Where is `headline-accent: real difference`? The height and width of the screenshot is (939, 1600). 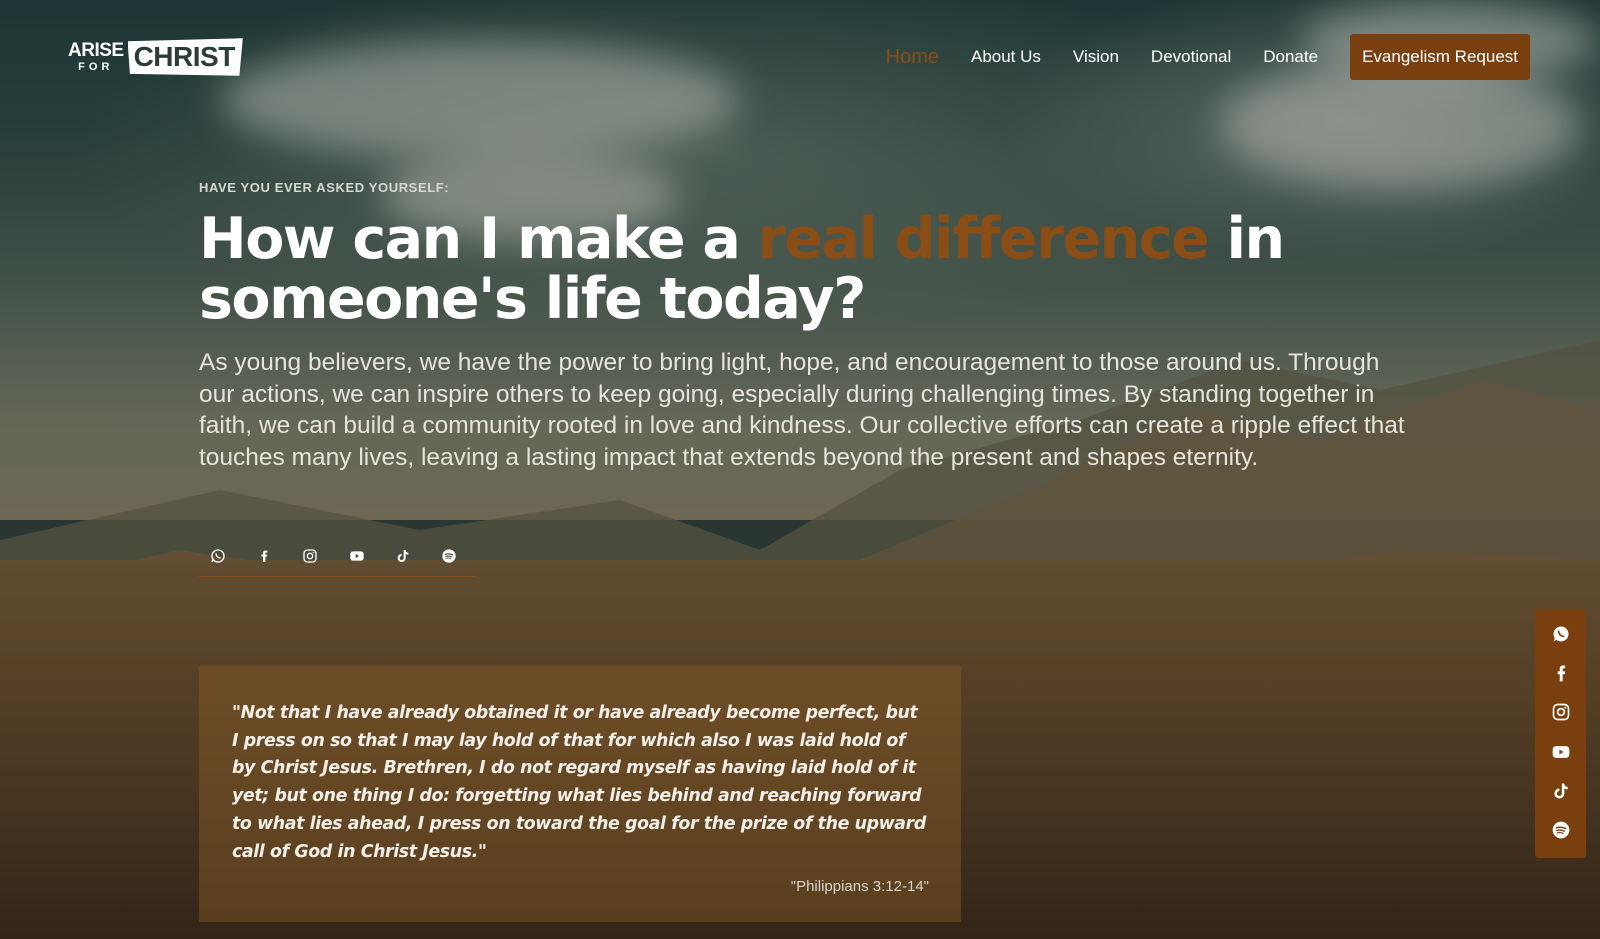
headline-accent: real difference is located at coordinates (983, 239).